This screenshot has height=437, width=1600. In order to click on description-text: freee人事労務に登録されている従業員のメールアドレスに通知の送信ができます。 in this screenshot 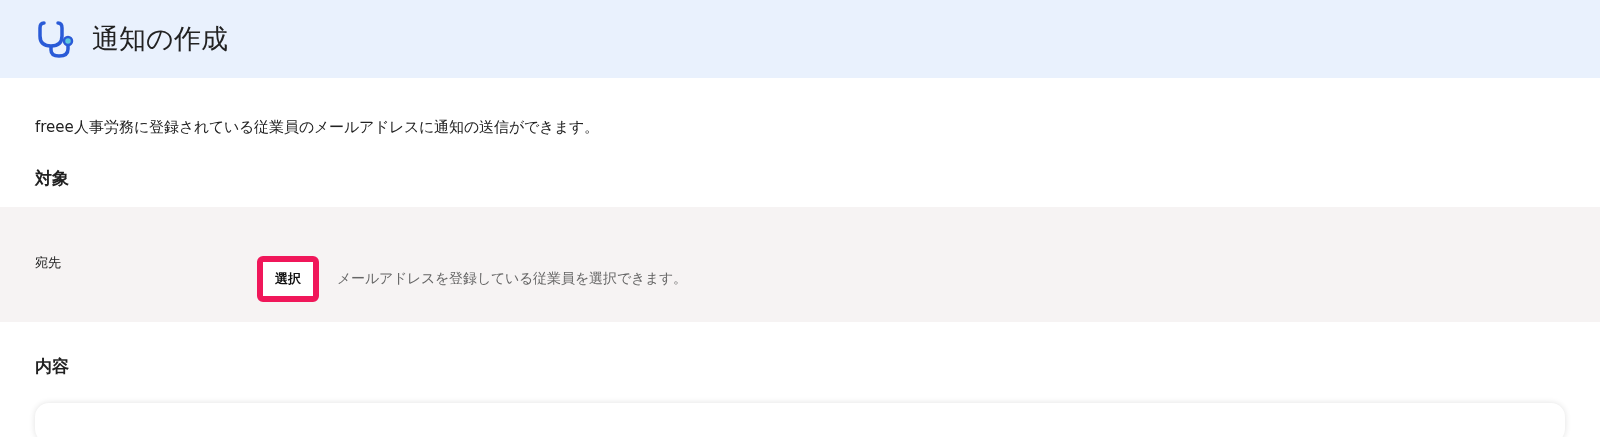, I will do `click(317, 127)`.